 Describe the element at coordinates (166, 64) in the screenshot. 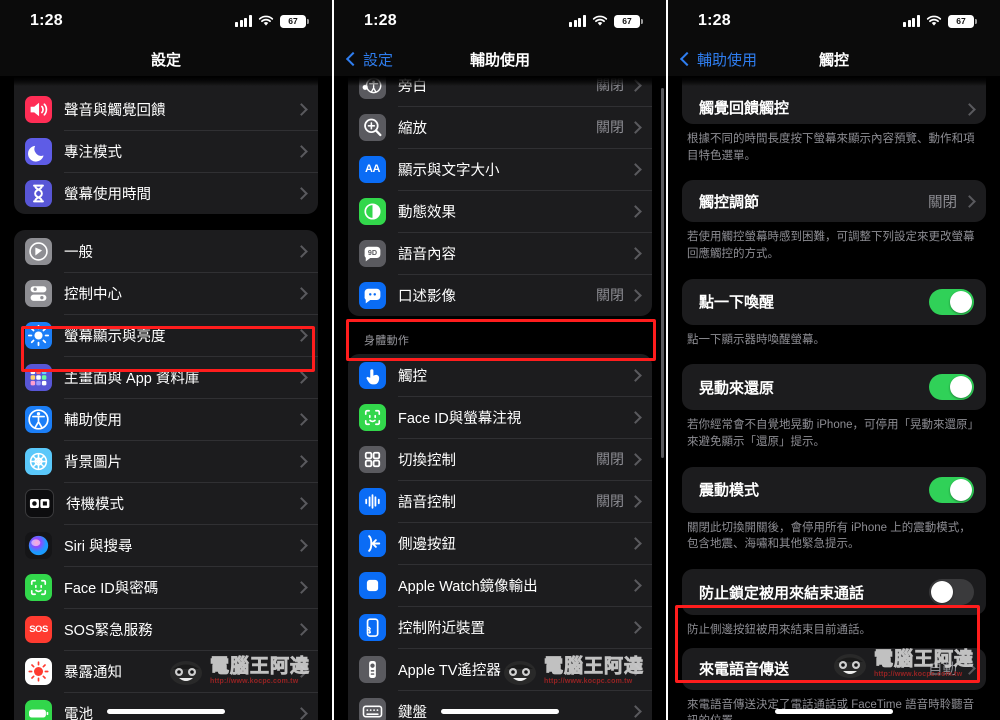

I see `nav-bar: 設定` at that location.